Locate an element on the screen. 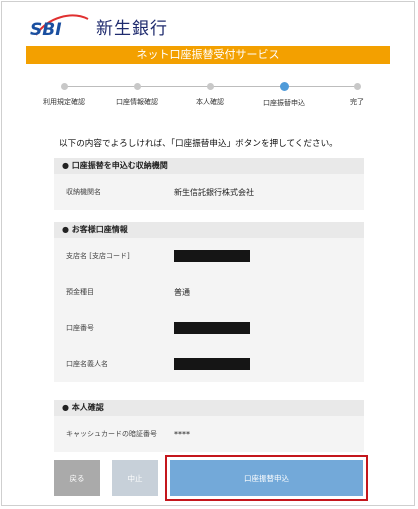  step-label: 利用規定確認 is located at coordinates (64, 102).